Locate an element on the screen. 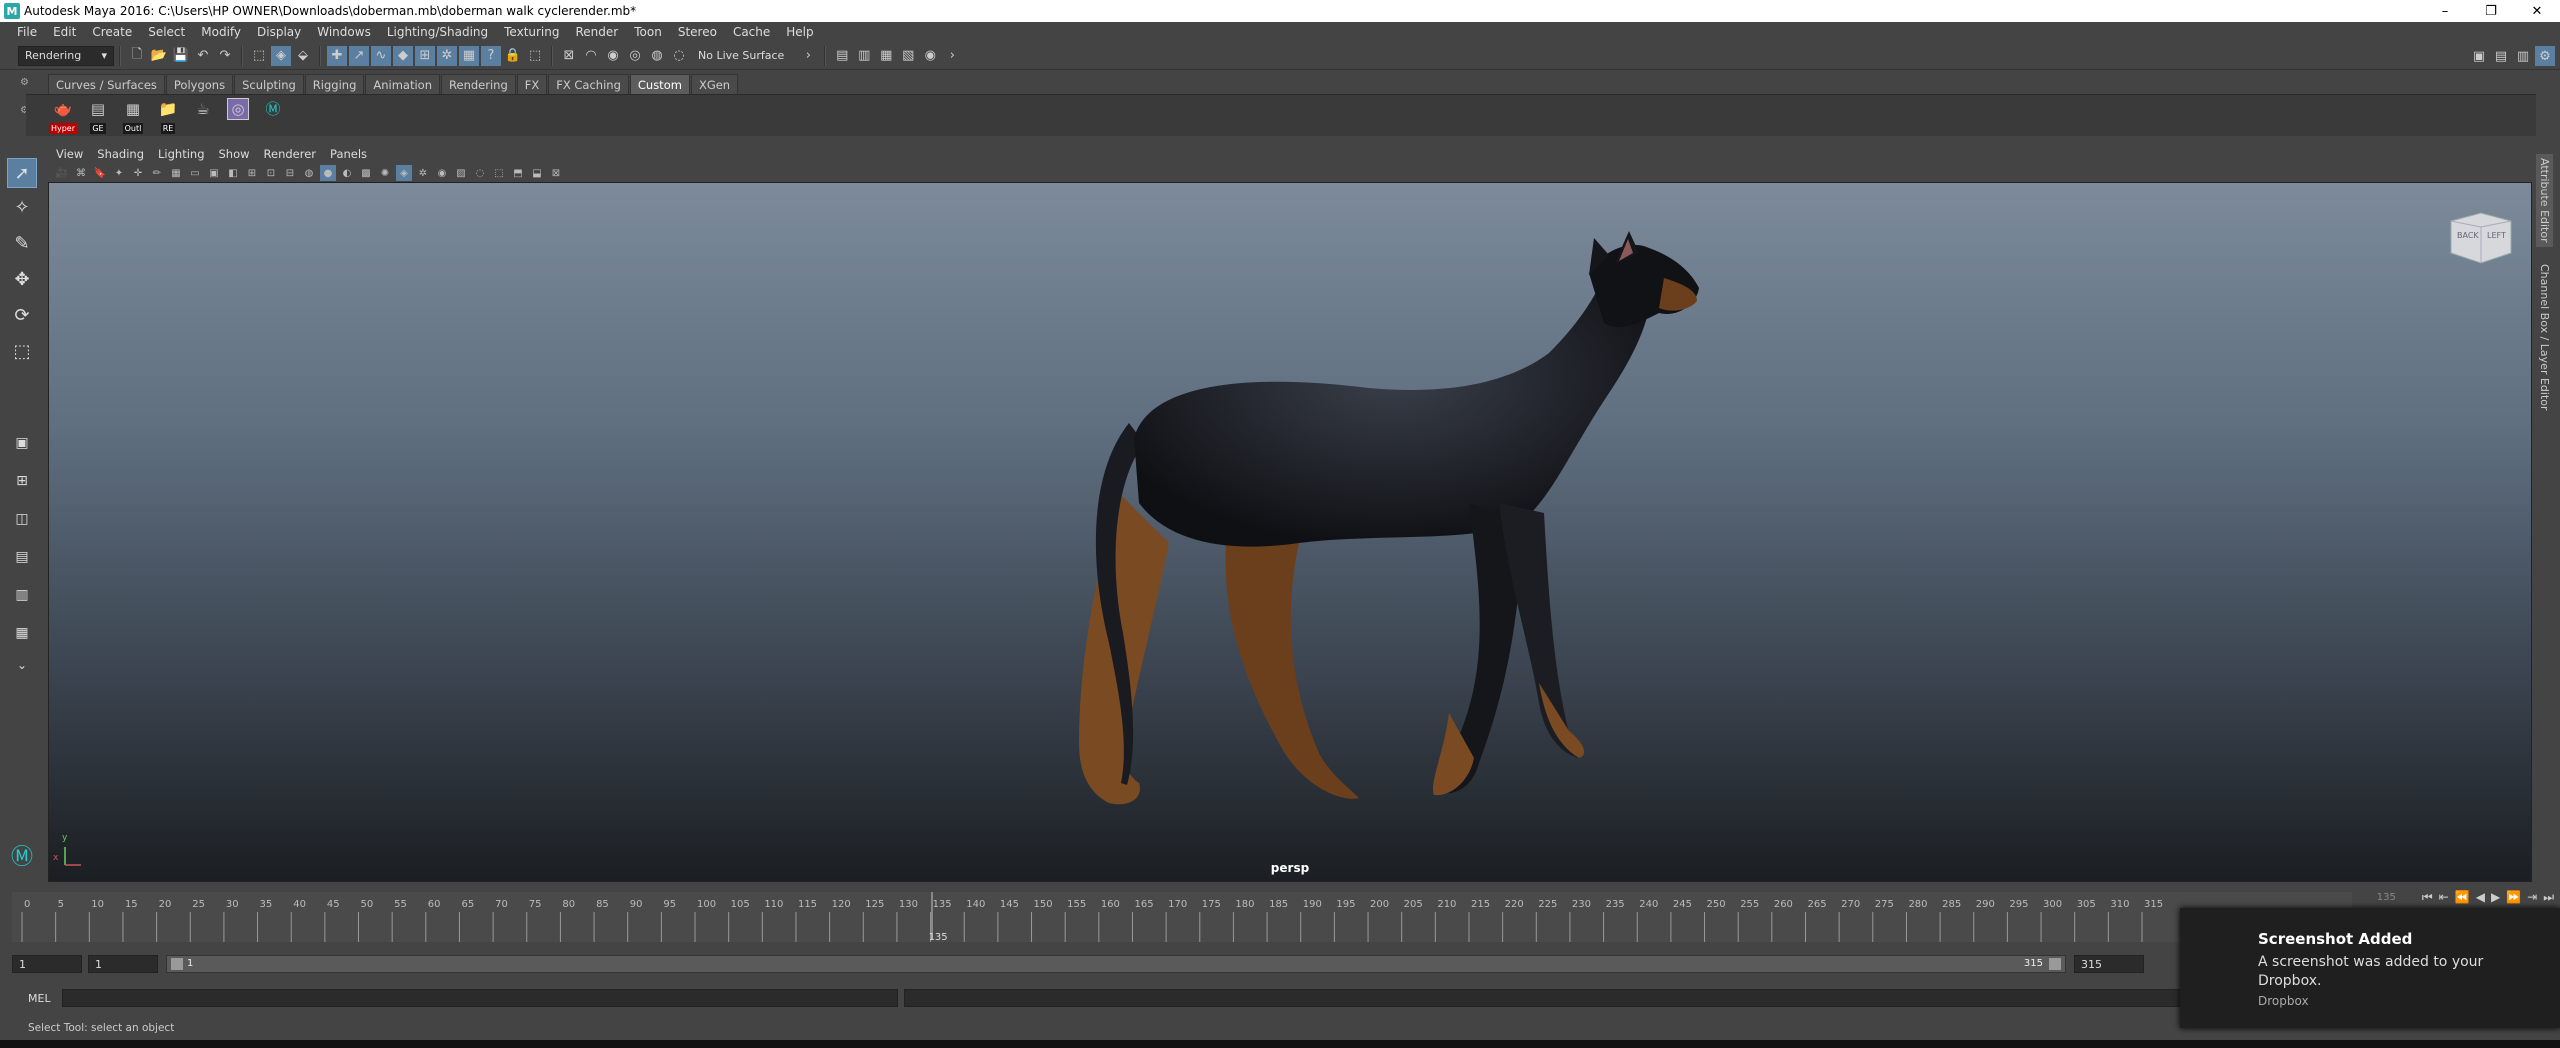 This screenshot has height=1048, width=2560. open-scene-icon: 📂 is located at coordinates (159, 56).